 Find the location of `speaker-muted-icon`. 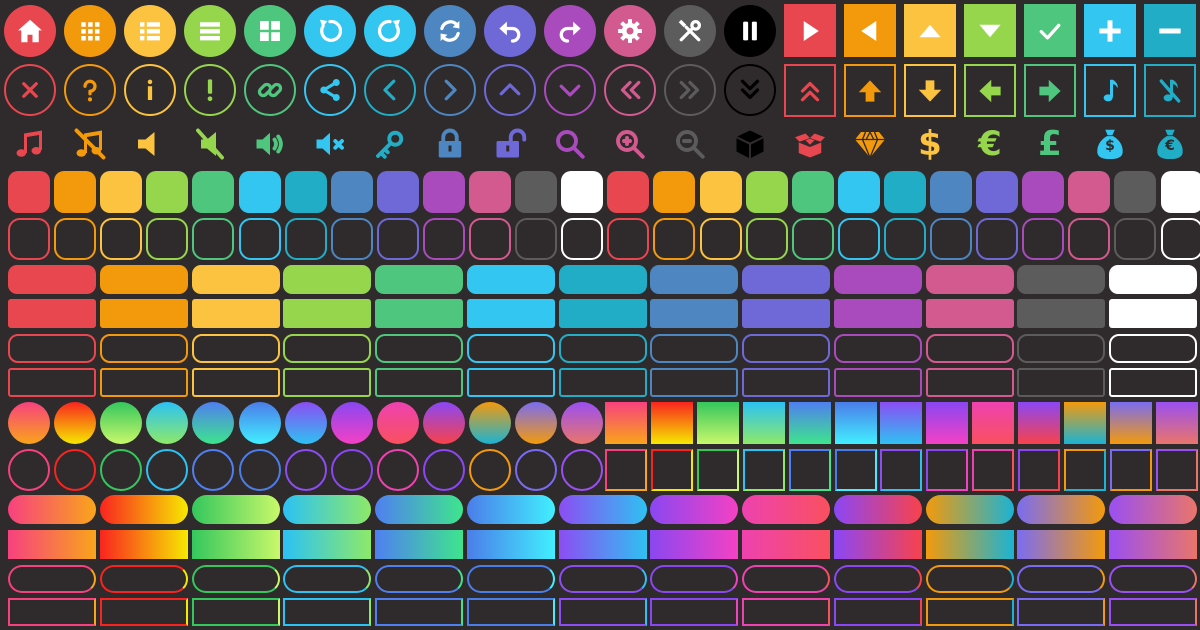

speaker-muted-icon is located at coordinates (210, 144).